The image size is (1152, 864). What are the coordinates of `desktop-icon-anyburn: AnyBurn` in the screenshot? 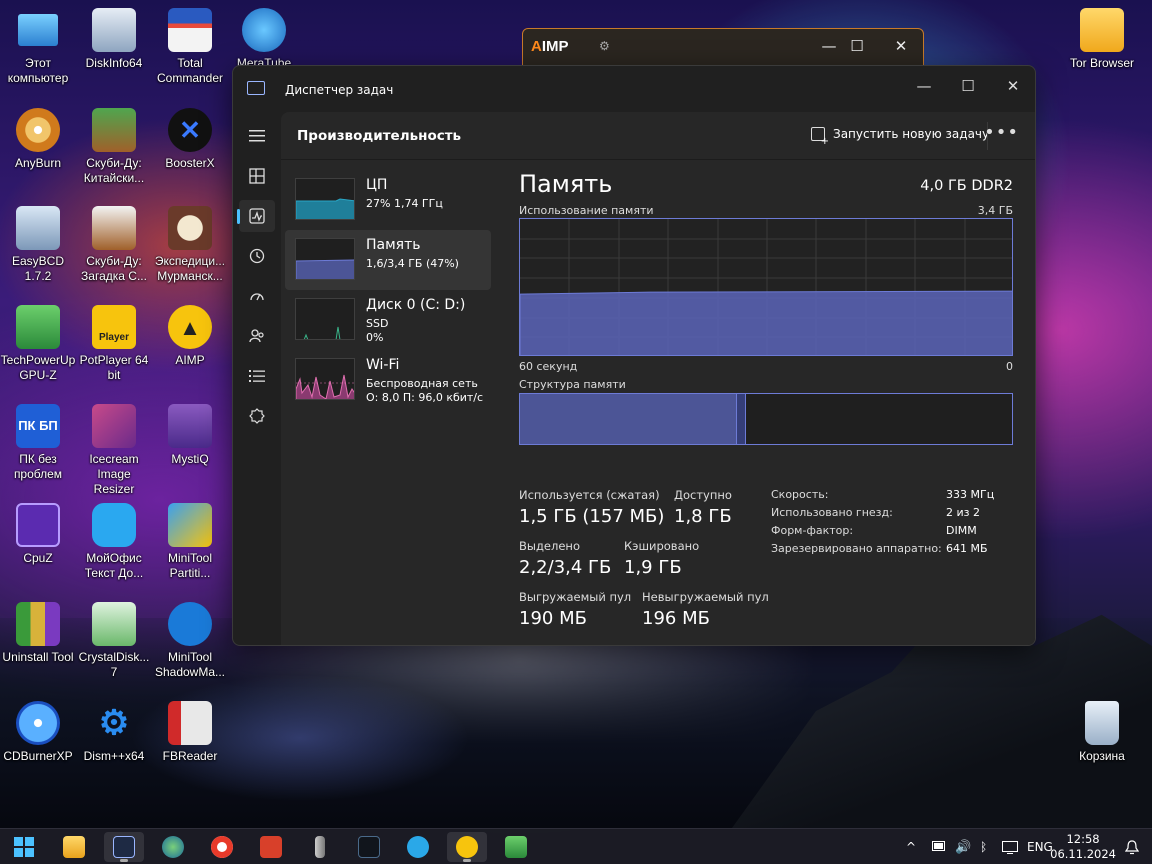 It's located at (38, 139).